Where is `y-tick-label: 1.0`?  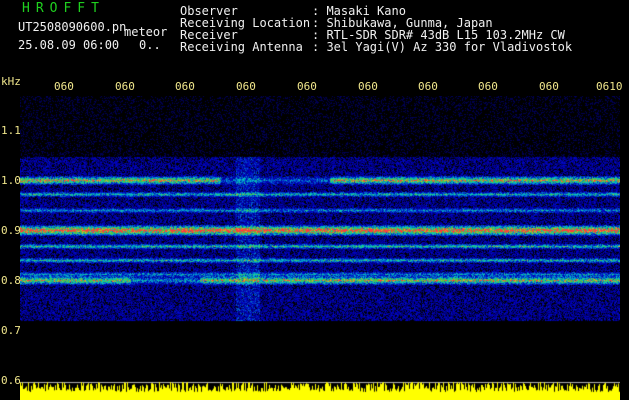
y-tick-label: 1.0 is located at coordinates (11, 180).